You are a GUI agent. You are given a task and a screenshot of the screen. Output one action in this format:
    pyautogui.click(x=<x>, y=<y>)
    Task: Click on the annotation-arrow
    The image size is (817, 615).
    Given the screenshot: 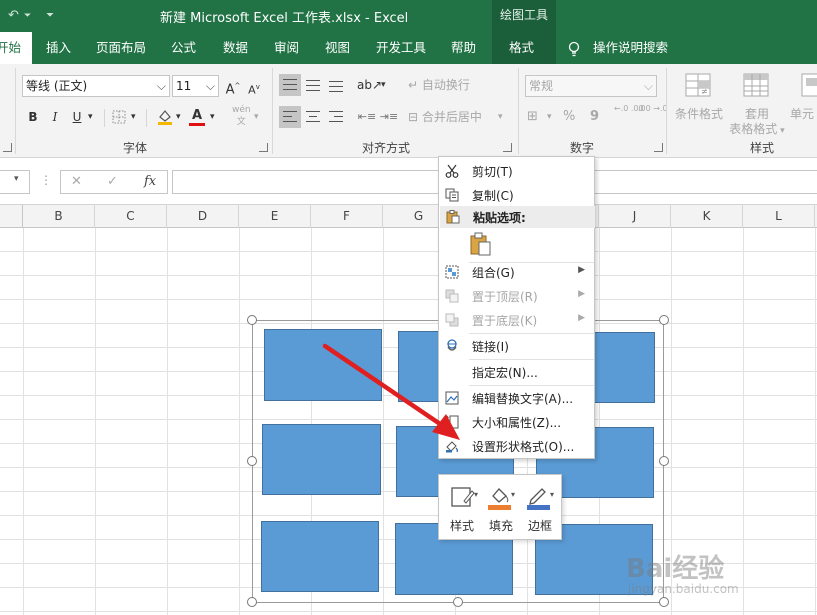 What is the action you would take?
    pyautogui.click(x=391, y=391)
    